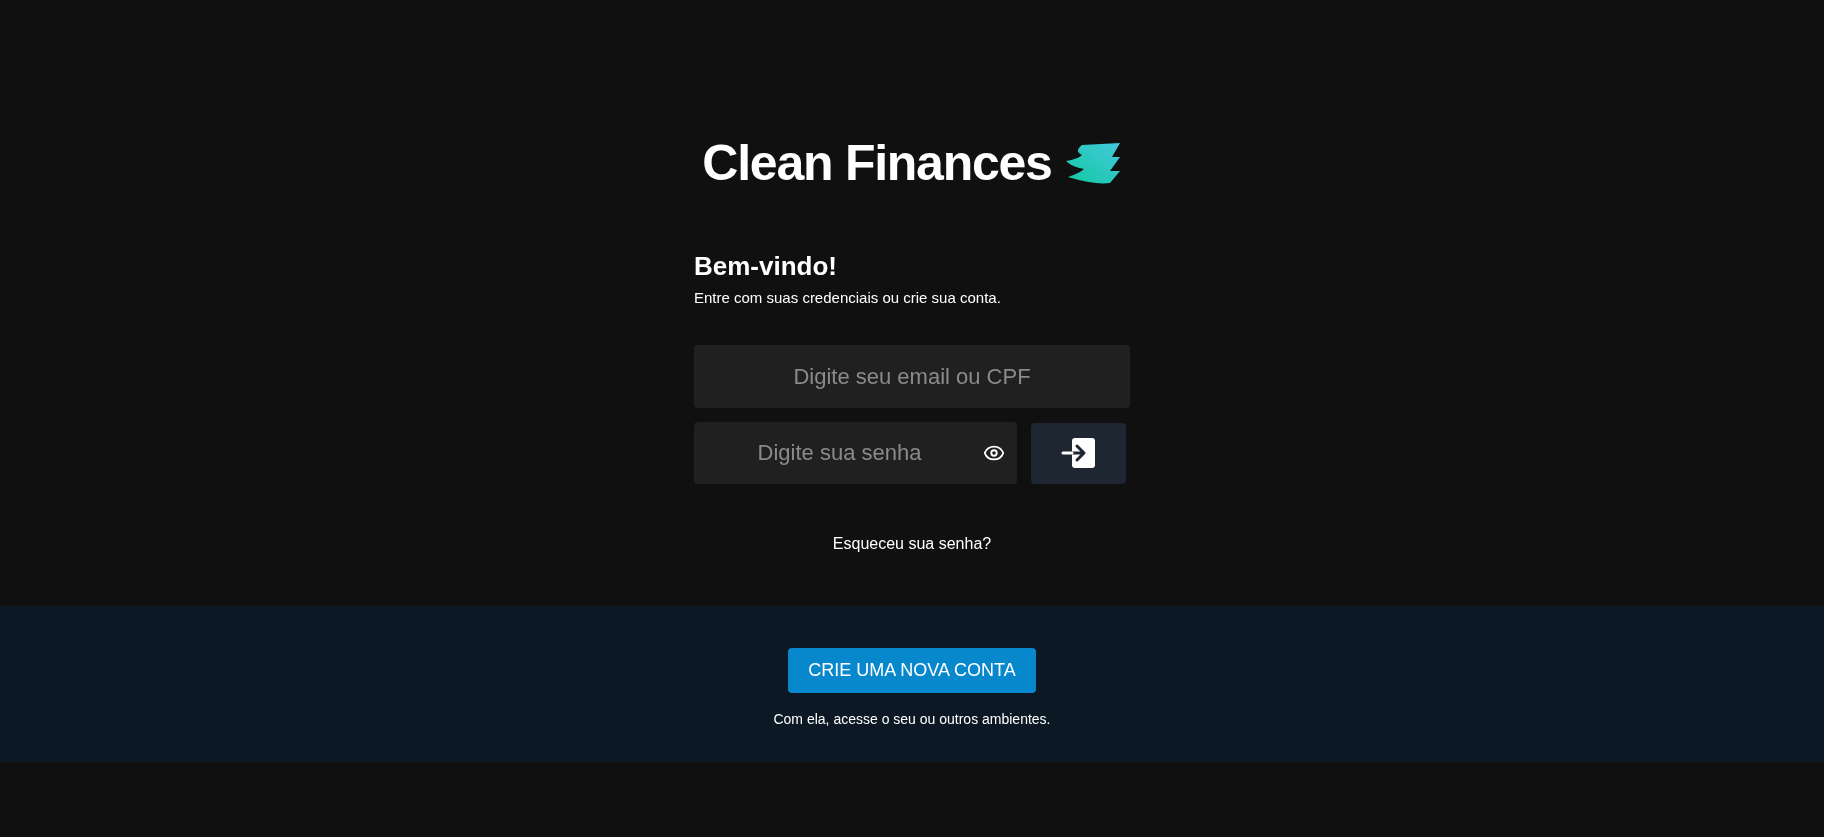 Image resolution: width=1824 pixels, height=837 pixels. Describe the element at coordinates (848, 297) in the screenshot. I see `welcome-subtitle: Entre com suas credenciais ou crie sua conta.` at that location.